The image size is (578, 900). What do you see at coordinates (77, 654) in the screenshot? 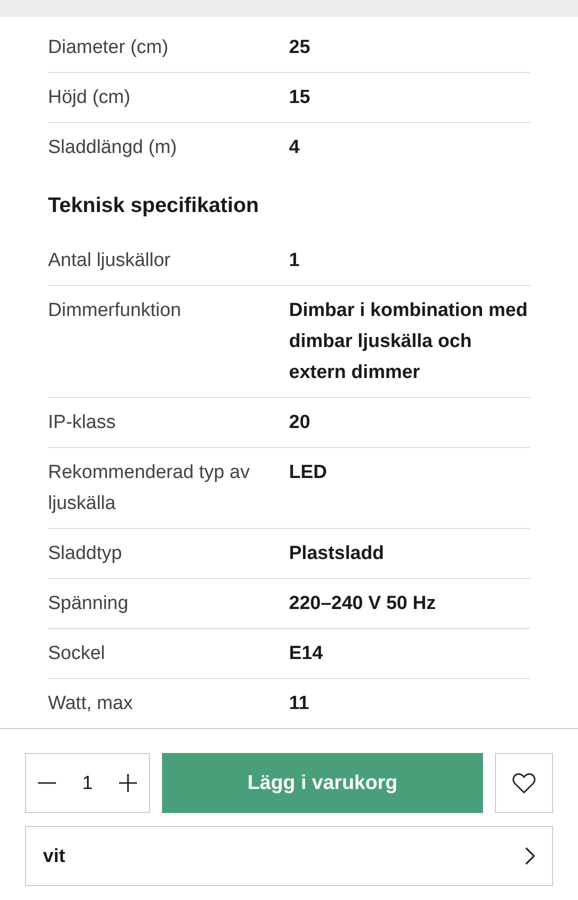
I see `spec-label: Sockel` at bounding box center [77, 654].